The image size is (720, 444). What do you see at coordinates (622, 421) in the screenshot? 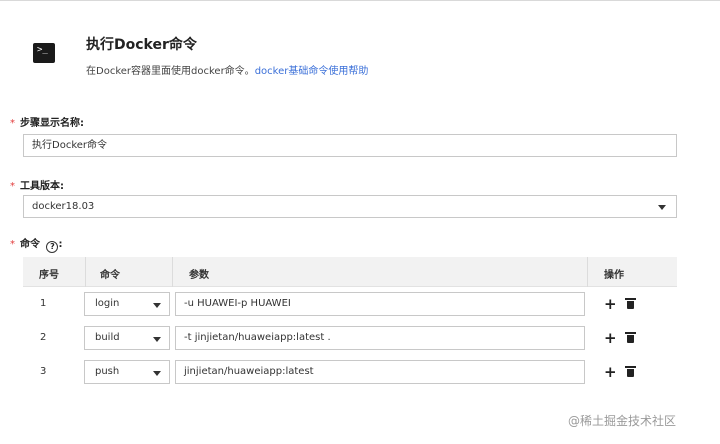
I see `watermark: @稀土掘金技术社区` at bounding box center [622, 421].